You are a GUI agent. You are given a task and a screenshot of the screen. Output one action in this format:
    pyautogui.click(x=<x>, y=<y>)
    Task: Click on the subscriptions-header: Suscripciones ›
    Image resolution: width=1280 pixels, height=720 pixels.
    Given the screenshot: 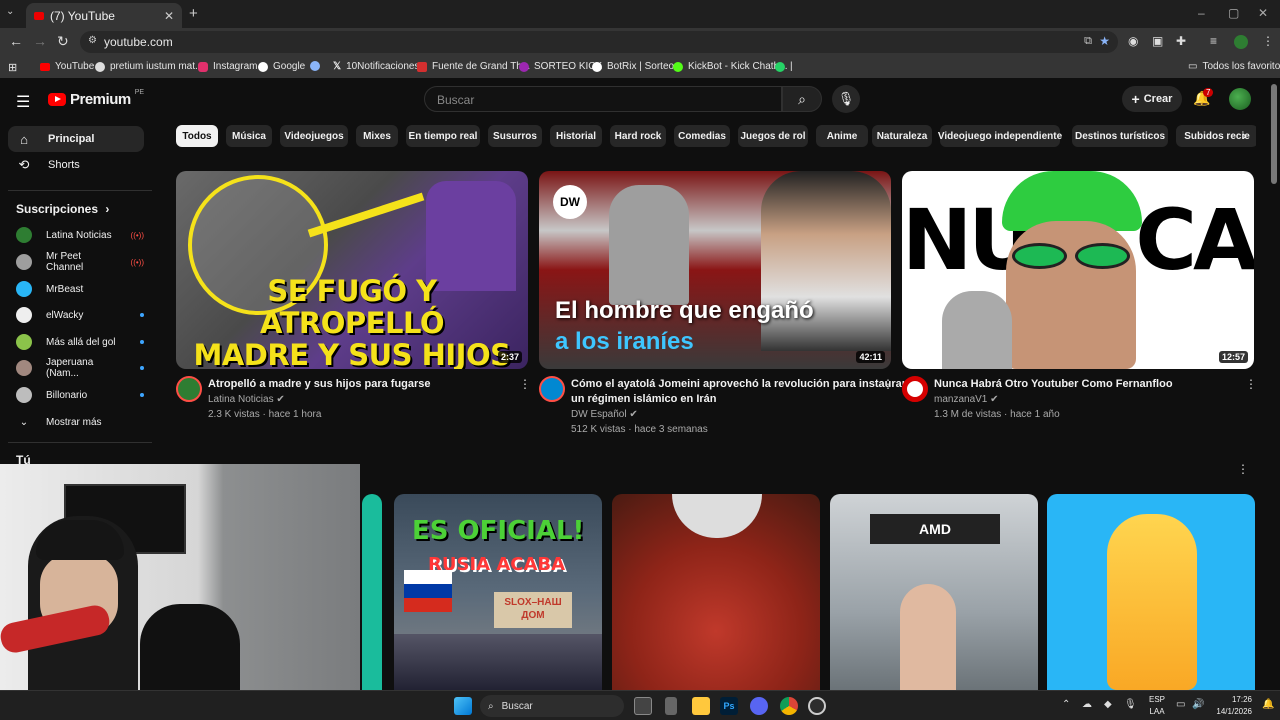 What is the action you would take?
    pyautogui.click(x=62, y=209)
    